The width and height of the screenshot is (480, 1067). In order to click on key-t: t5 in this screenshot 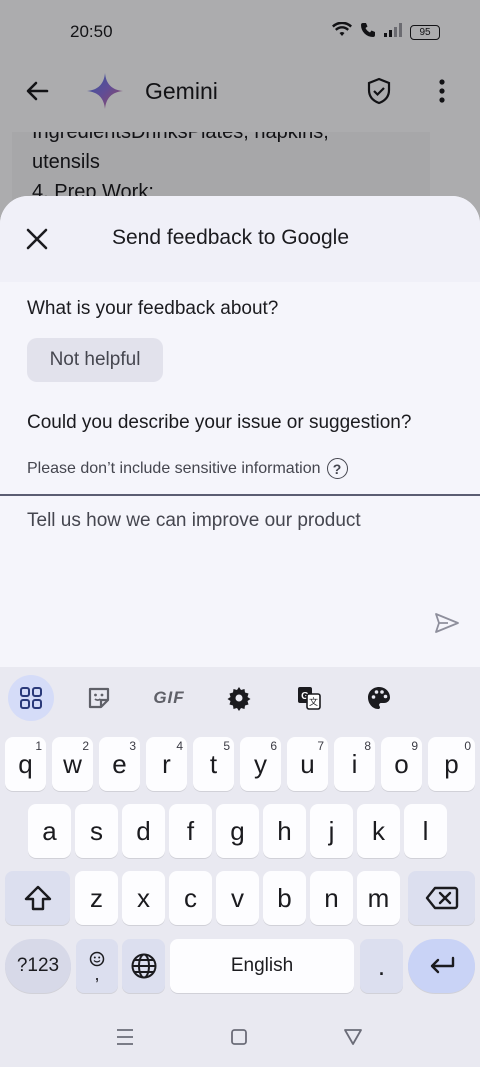, I will do `click(213, 764)`.